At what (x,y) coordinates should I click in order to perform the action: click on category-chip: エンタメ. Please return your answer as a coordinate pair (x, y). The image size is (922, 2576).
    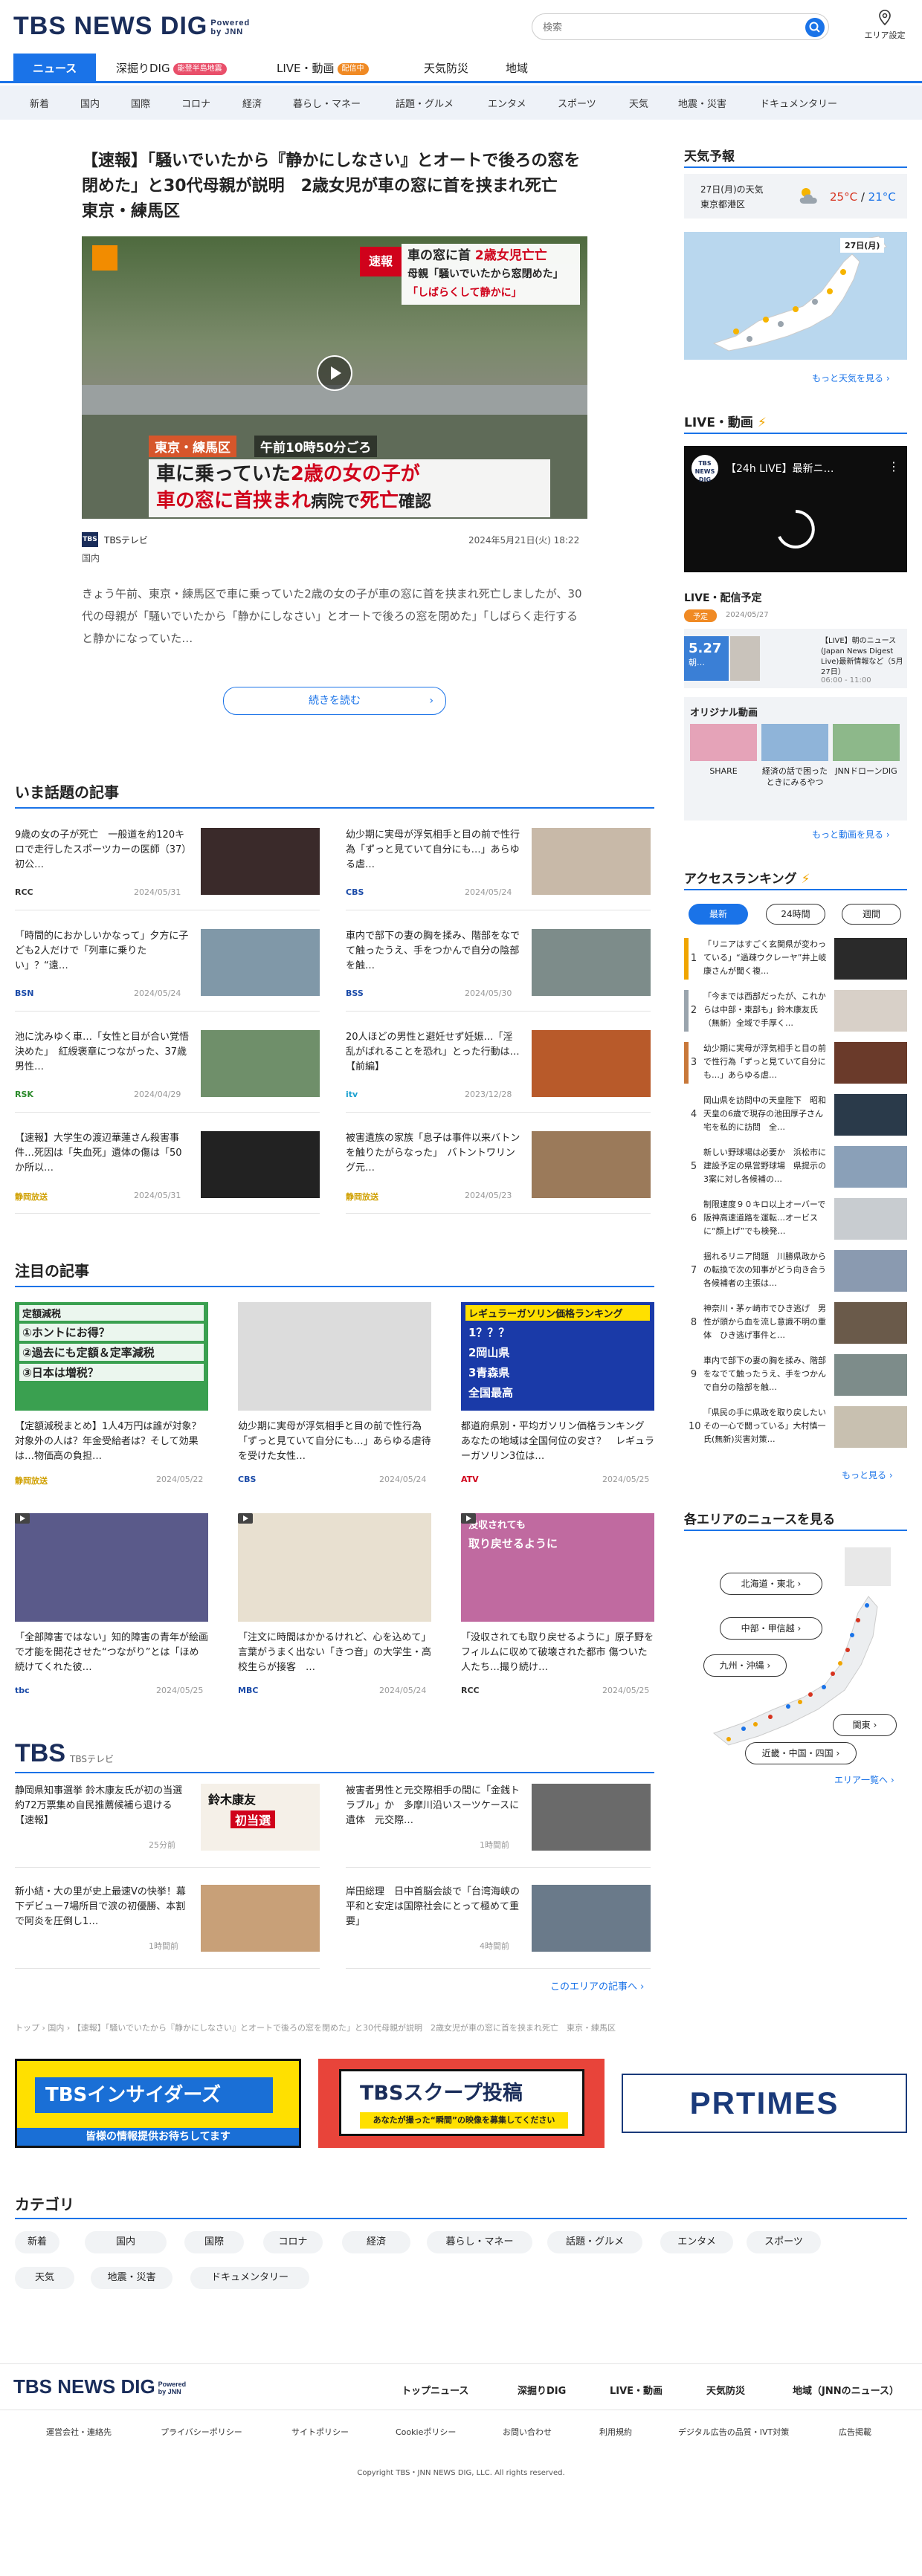
    Looking at the image, I should click on (696, 2242).